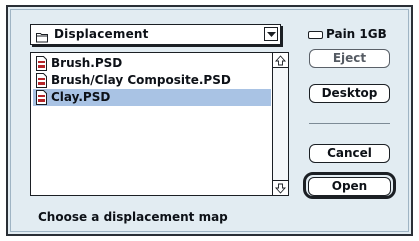  What do you see at coordinates (315, 35) in the screenshot?
I see `hard-disk-icon` at bounding box center [315, 35].